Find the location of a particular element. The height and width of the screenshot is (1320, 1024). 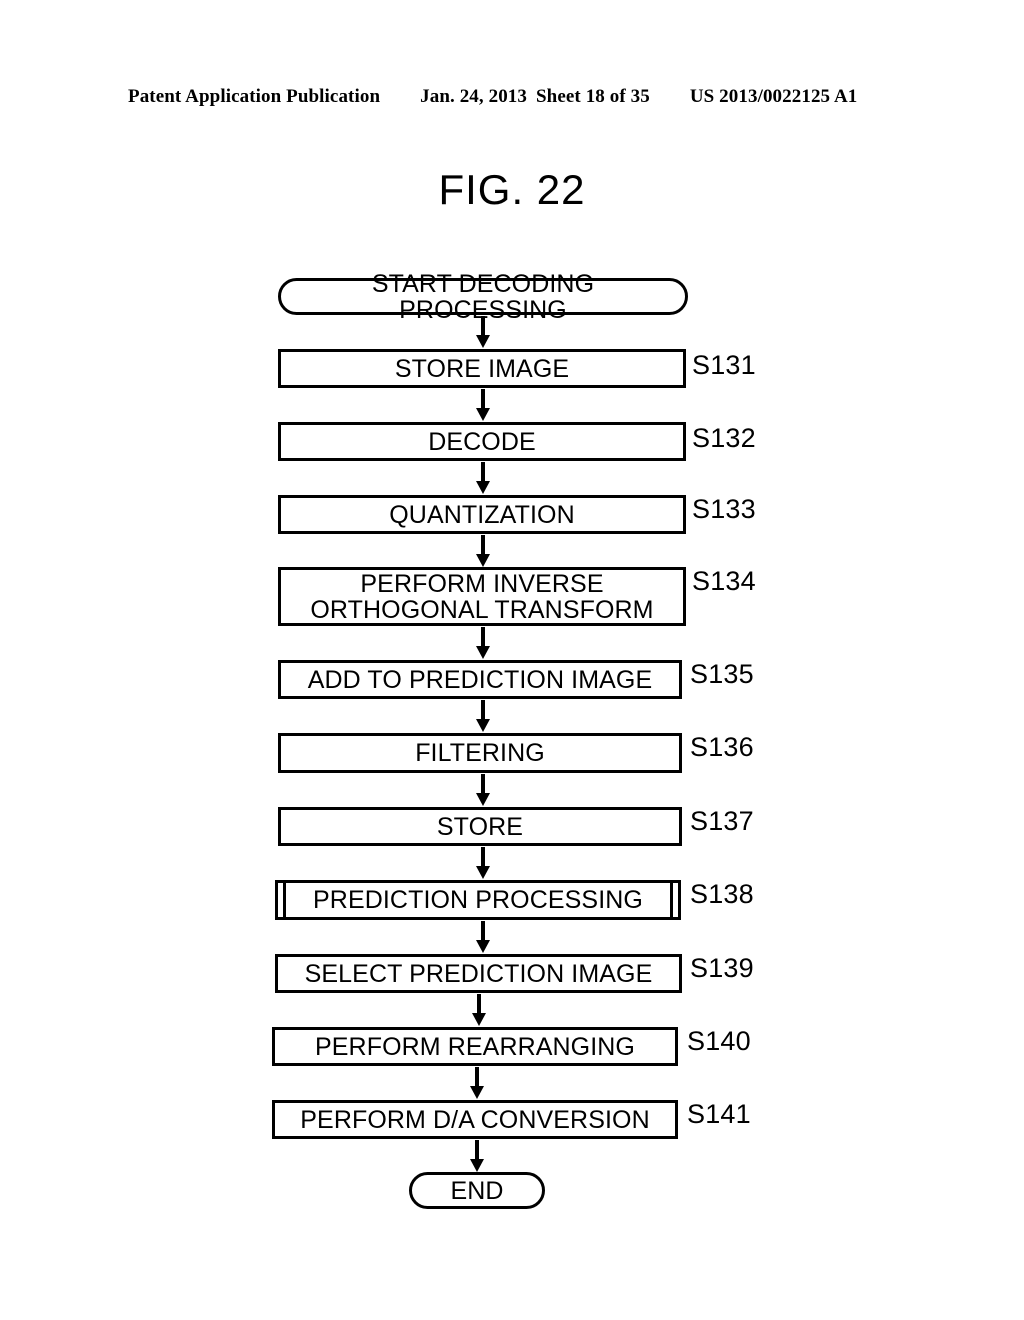

flow-arrow-start-to-s131 is located at coordinates (483, 332).